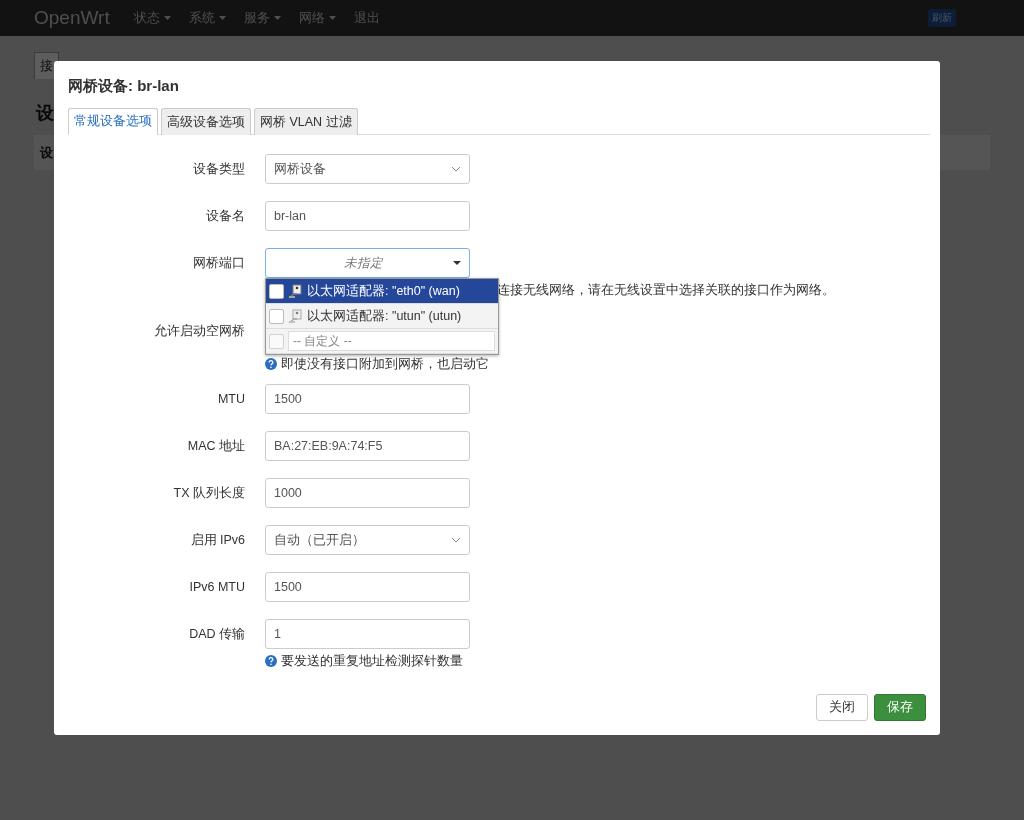  Describe the element at coordinates (218, 169) in the screenshot. I see `field-label: 设备类型` at that location.